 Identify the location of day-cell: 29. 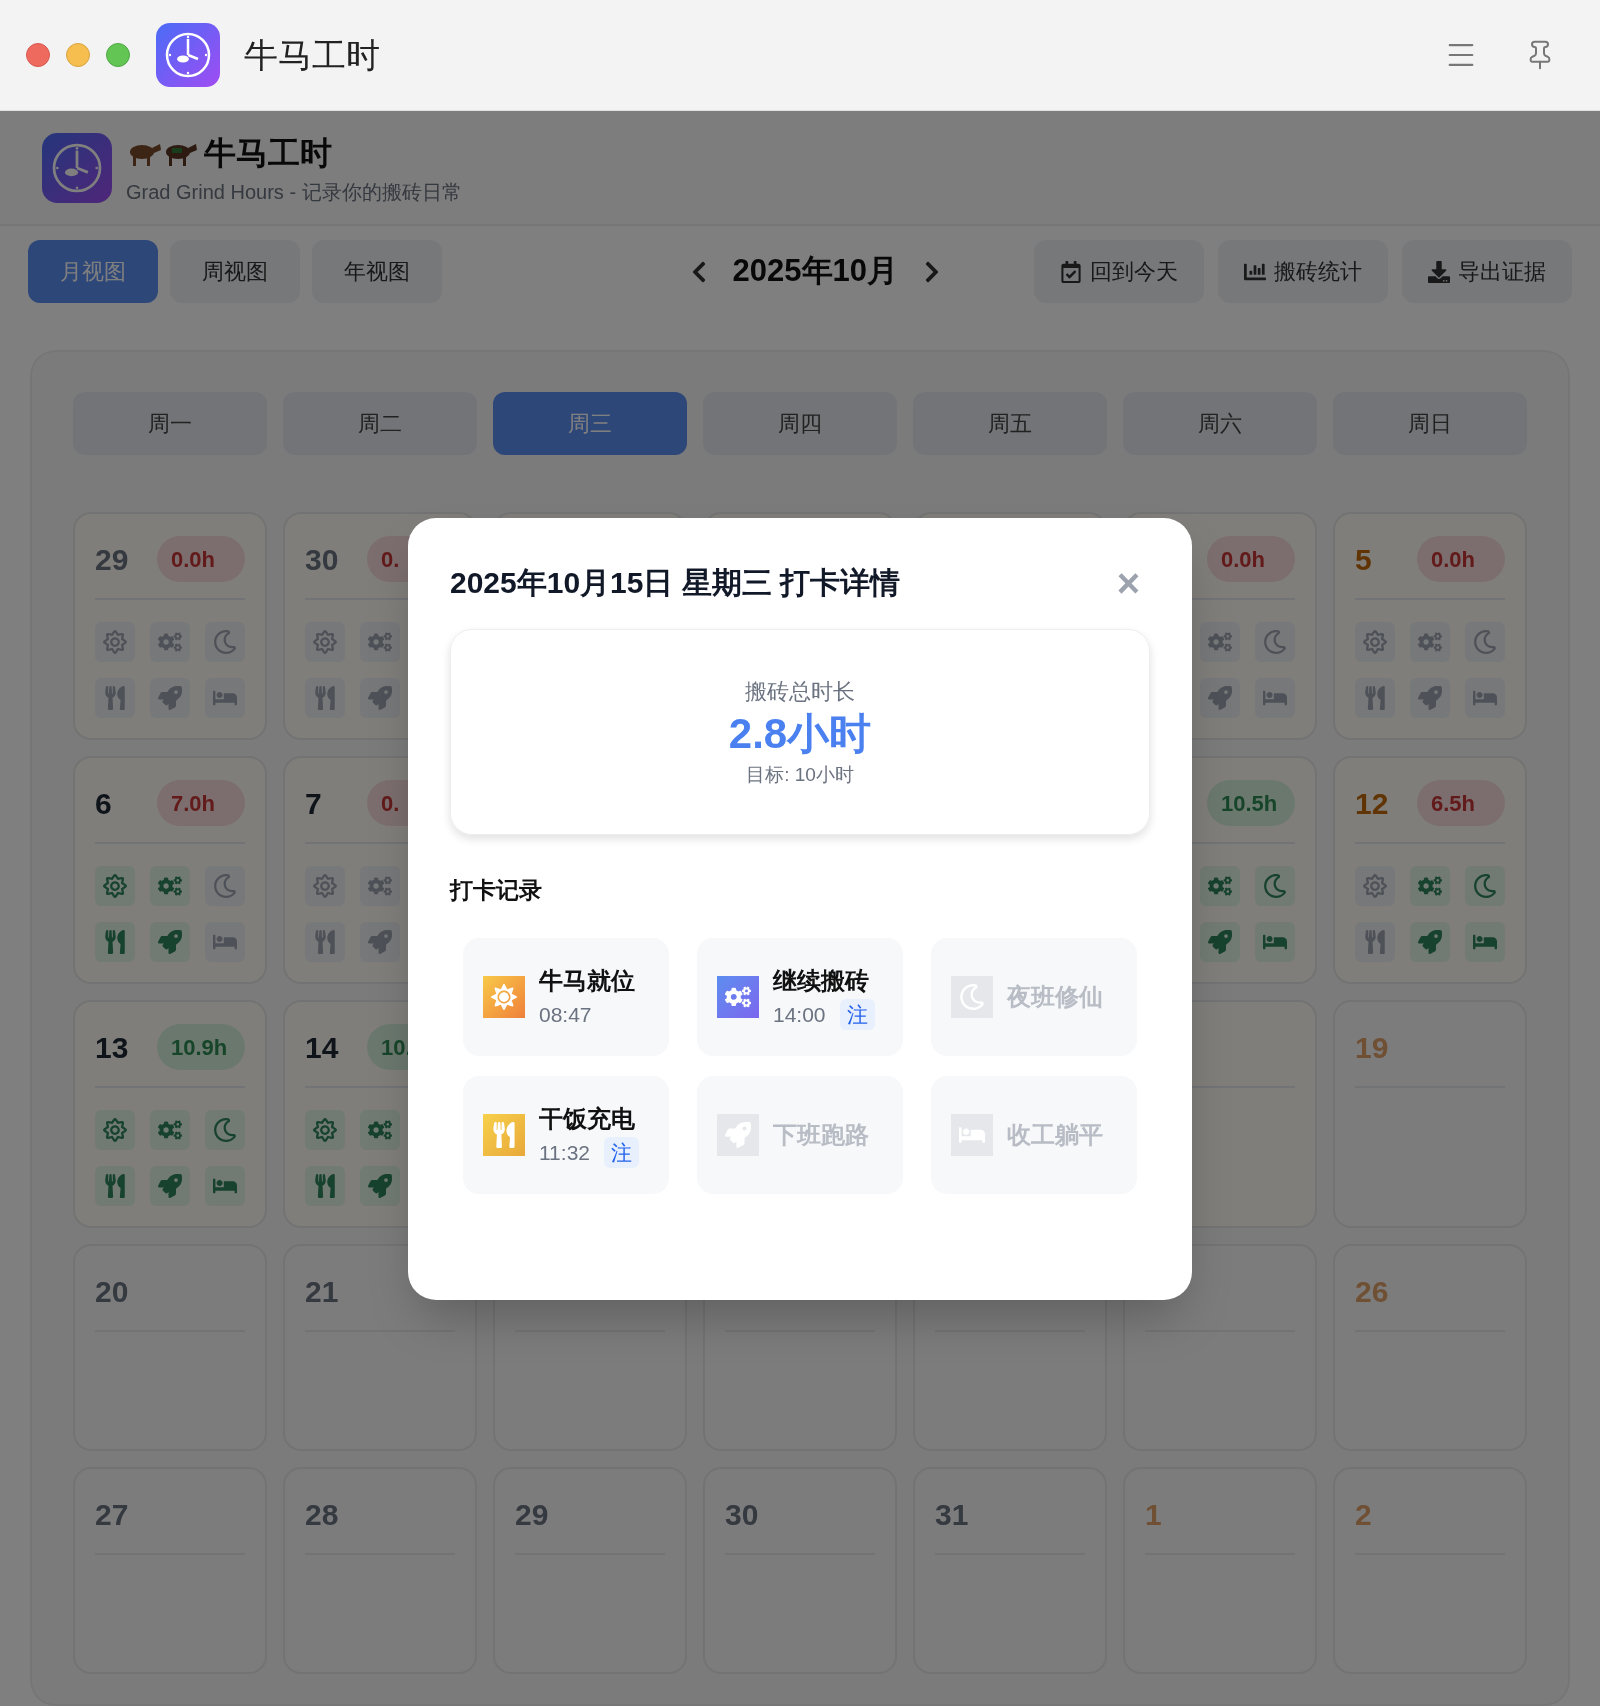
(590, 1570).